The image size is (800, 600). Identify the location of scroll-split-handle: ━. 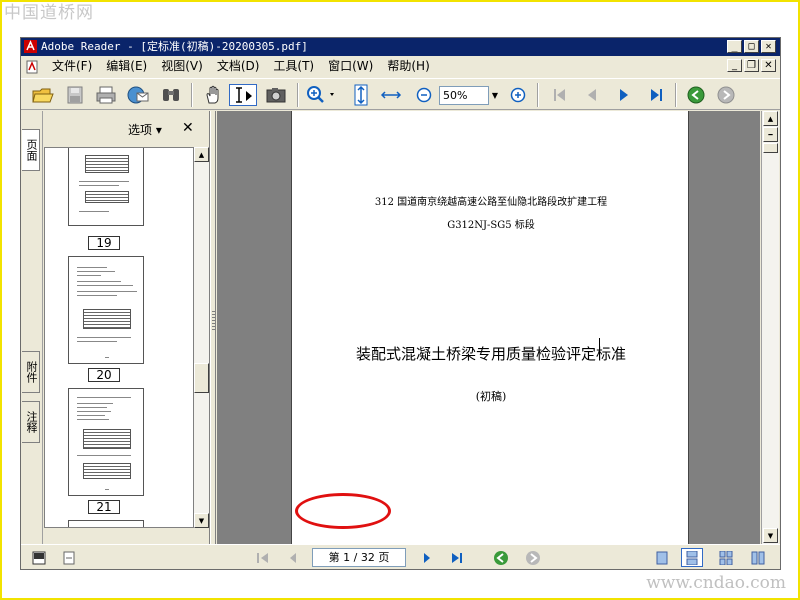
(770, 134).